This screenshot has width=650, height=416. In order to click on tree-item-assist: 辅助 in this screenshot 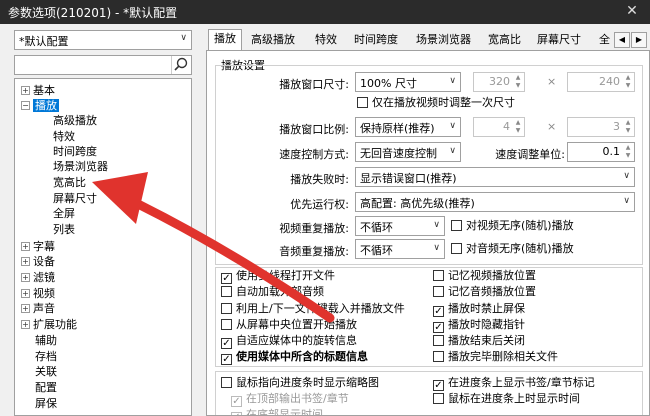, I will do `click(46, 340)`.